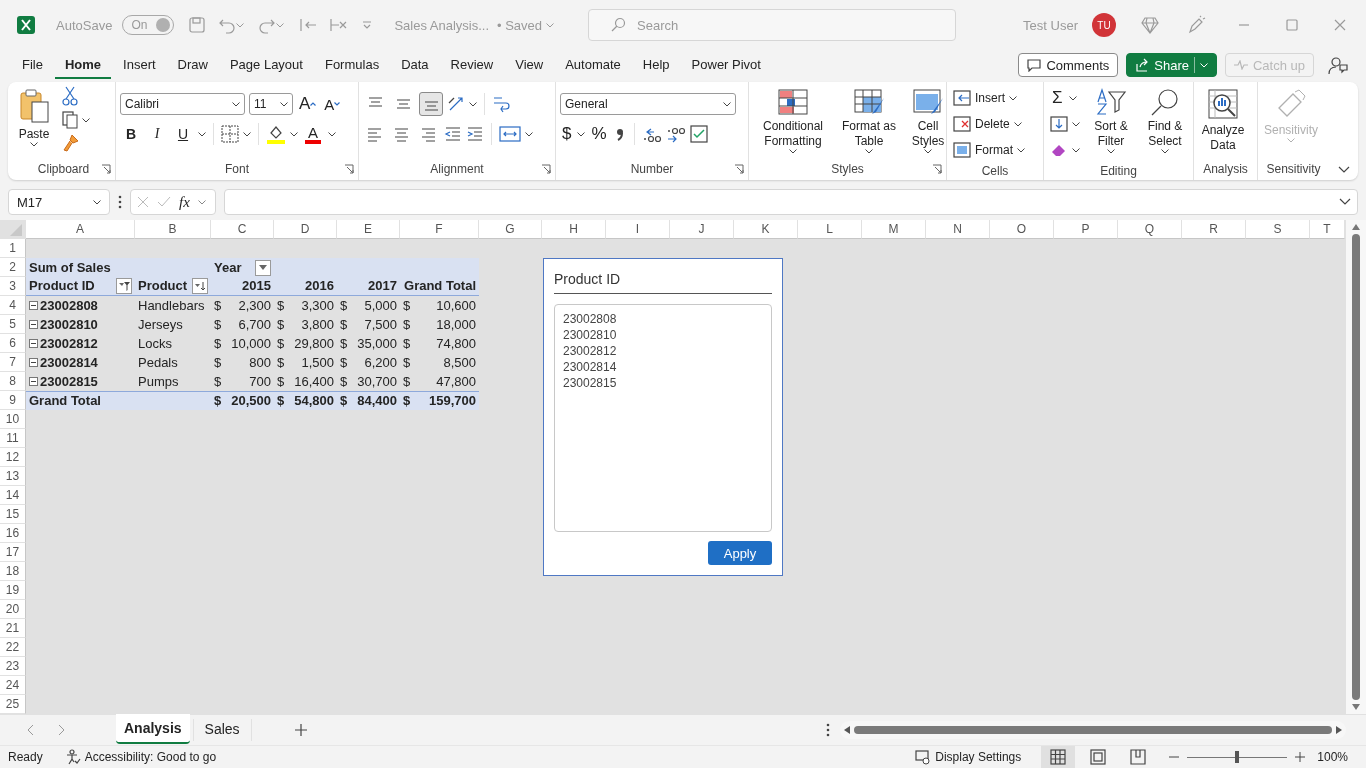 This screenshot has height=768, width=1366. I want to click on table-cell: $ 6,200, so click(368, 362).